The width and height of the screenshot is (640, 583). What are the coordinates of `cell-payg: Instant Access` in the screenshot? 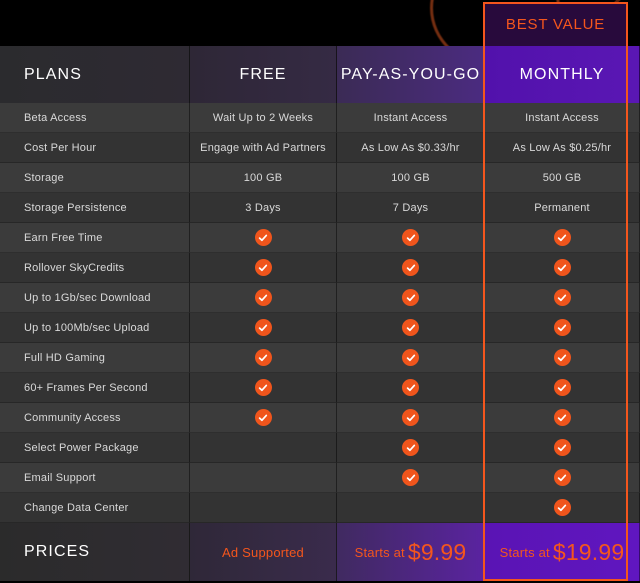 It's located at (411, 118).